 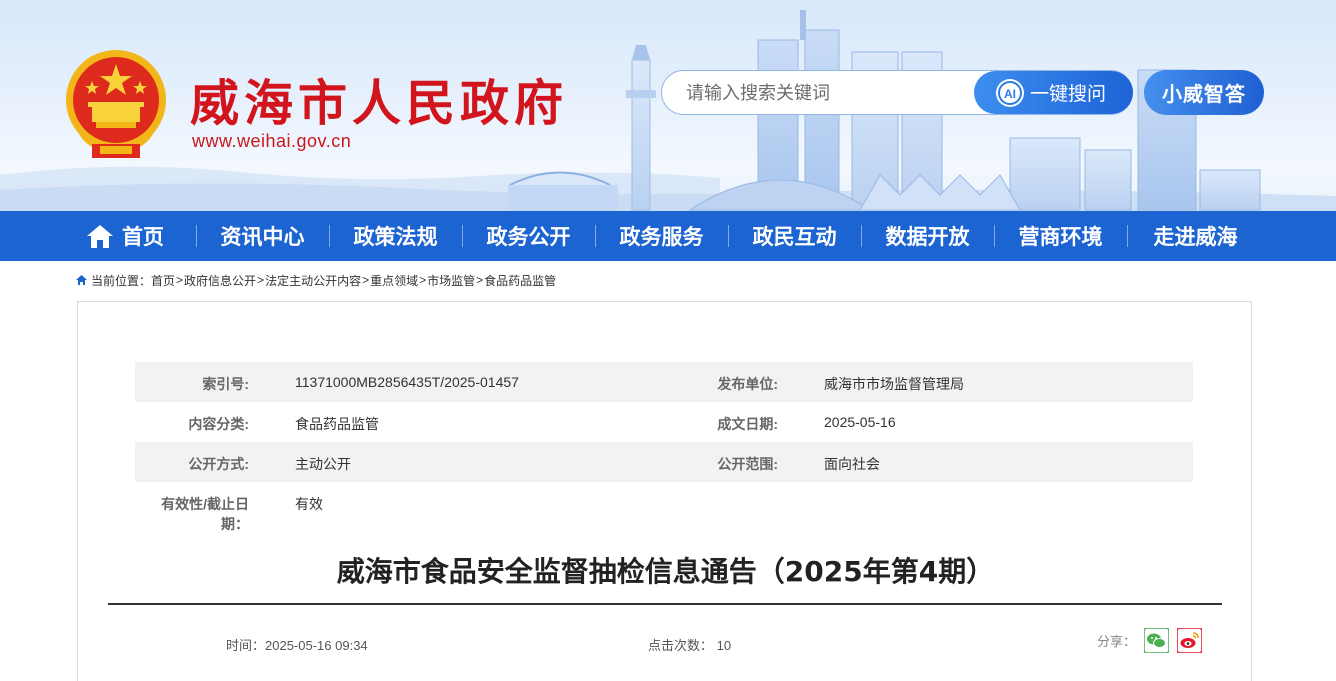 I want to click on nav-item-home: 首页, so click(x=125, y=236).